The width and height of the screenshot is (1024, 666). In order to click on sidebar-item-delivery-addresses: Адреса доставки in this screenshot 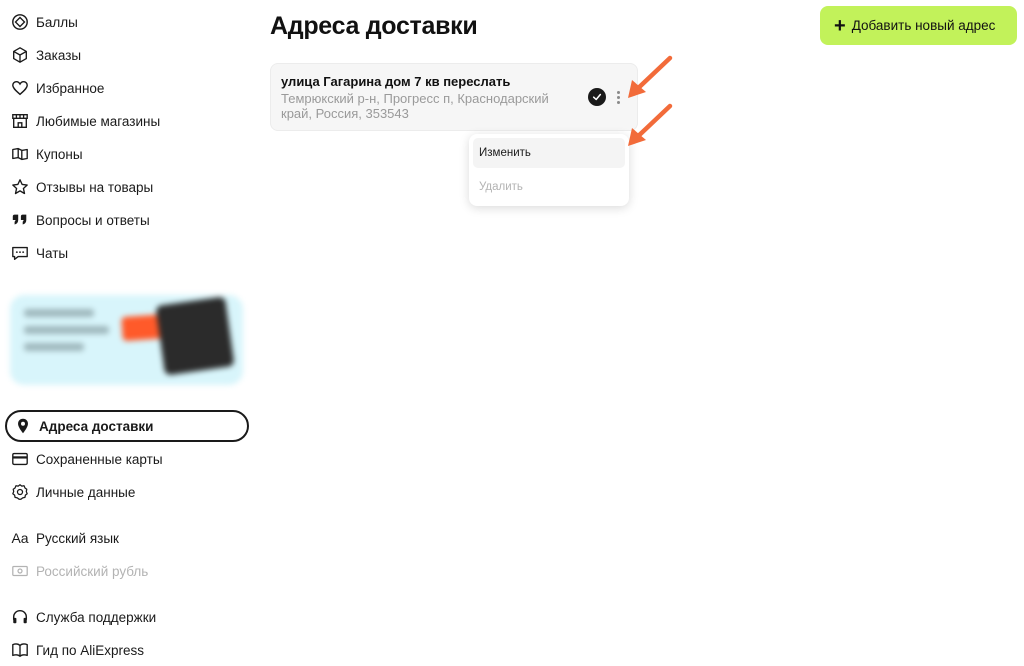, I will do `click(127, 426)`.